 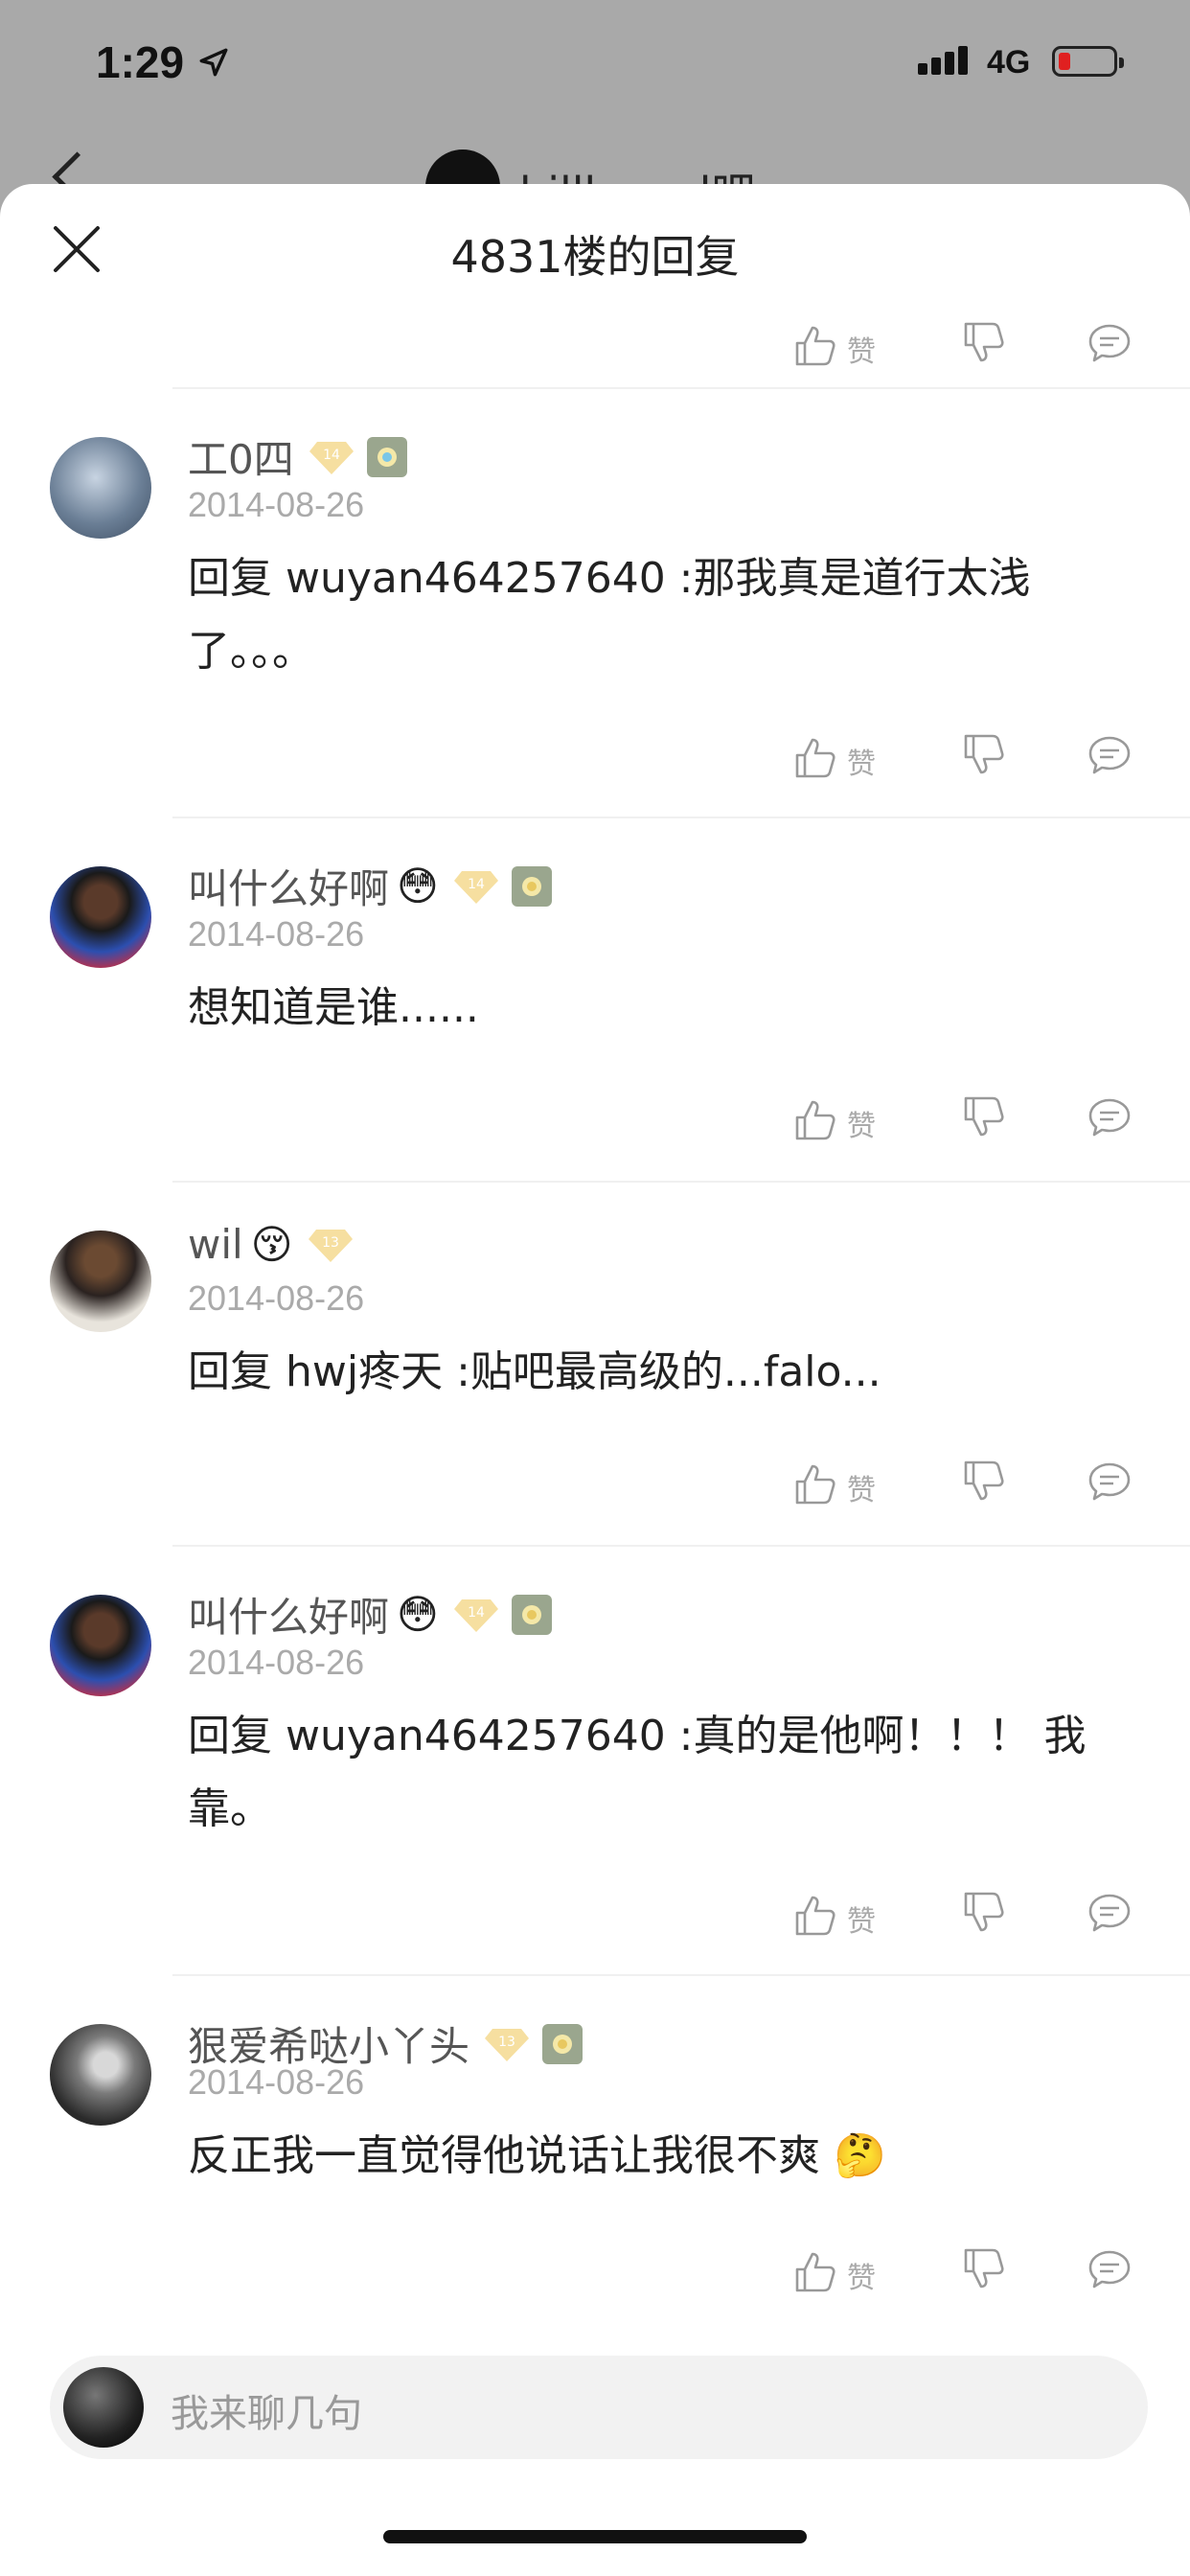 What do you see at coordinates (599, 2407) in the screenshot?
I see `comment-input: 我来聊几句` at bounding box center [599, 2407].